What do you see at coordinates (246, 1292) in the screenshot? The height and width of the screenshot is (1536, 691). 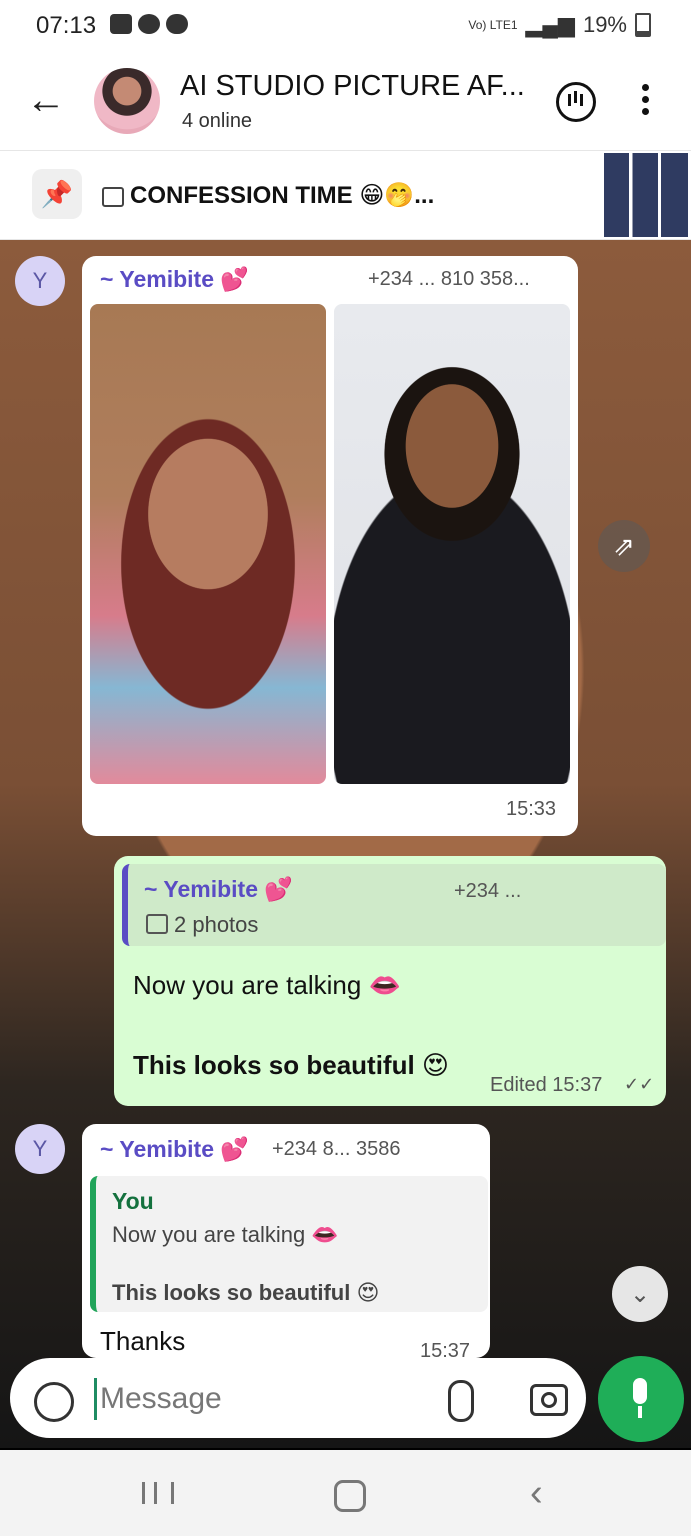 I see `quoted-text-line-2: This looks so beautiful 😍` at bounding box center [246, 1292].